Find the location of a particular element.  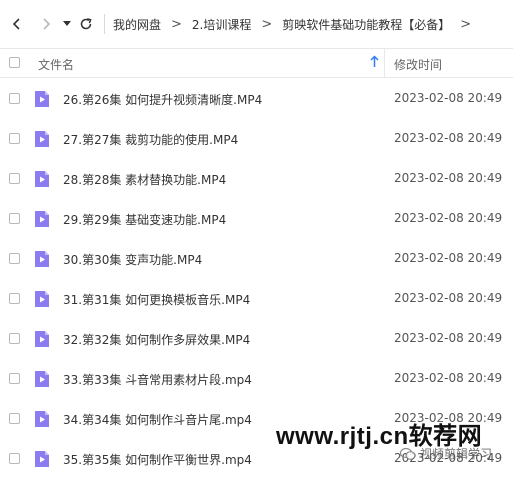

breadcrumb-item: 2.培训课程 is located at coordinates (221, 24).